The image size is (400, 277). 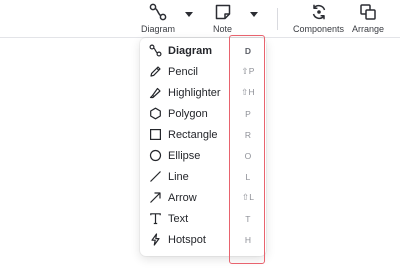 I want to click on diagram-tool-button: Diagram, so click(x=158, y=18).